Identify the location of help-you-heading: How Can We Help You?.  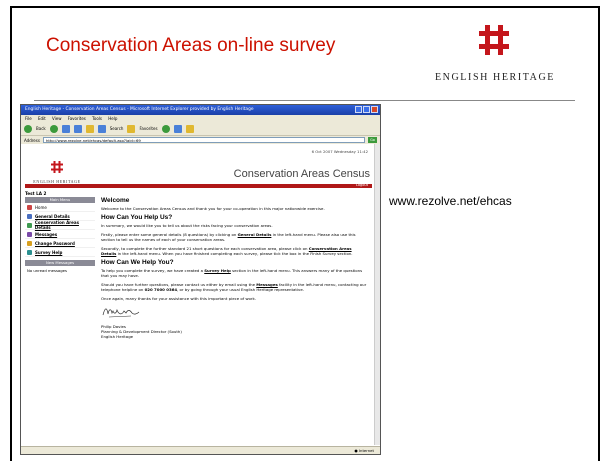
(137, 262).